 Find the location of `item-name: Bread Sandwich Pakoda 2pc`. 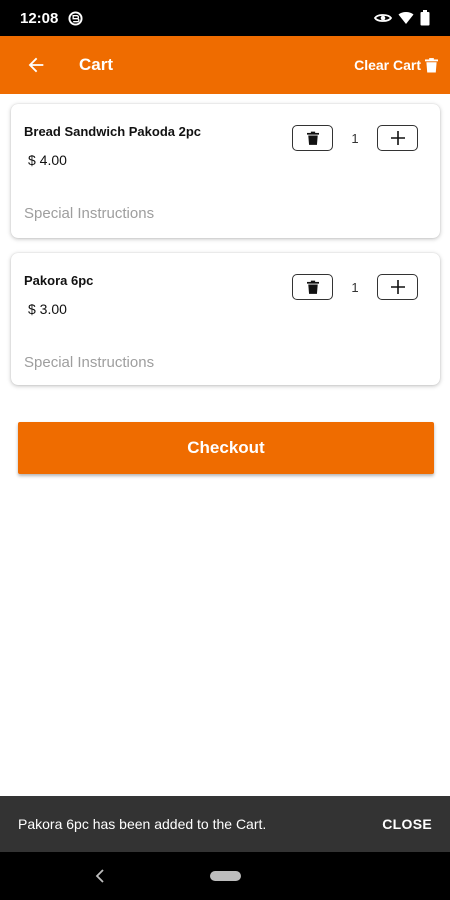

item-name: Bread Sandwich Pakoda 2pc is located at coordinates (113, 131).